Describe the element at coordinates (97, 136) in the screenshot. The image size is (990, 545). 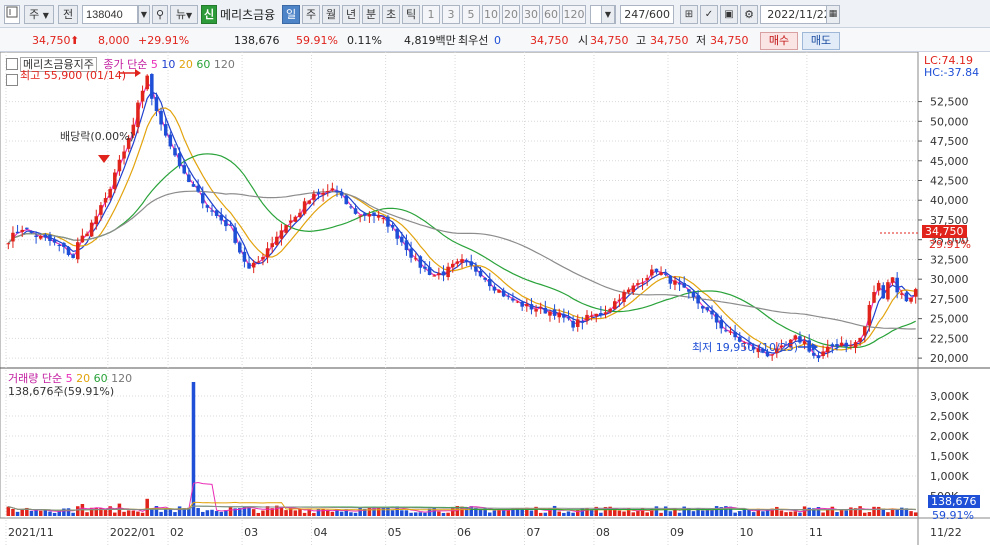
I see `dividend-annotation: 배당락(0.00%)` at that location.